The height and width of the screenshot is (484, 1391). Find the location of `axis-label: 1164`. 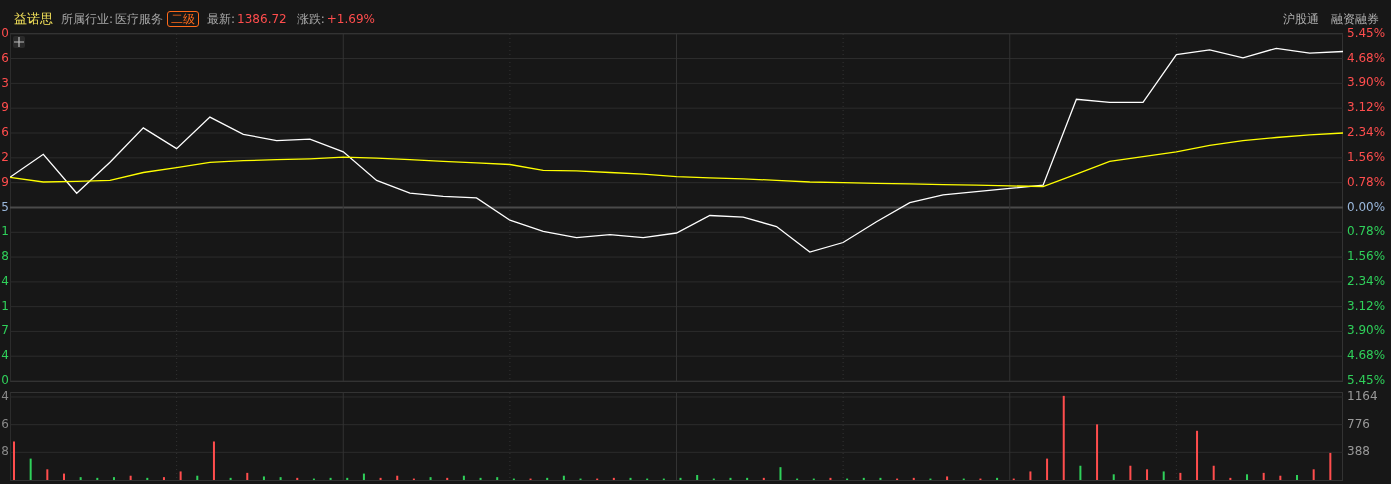

axis-label: 1164 is located at coordinates (1362, 396).